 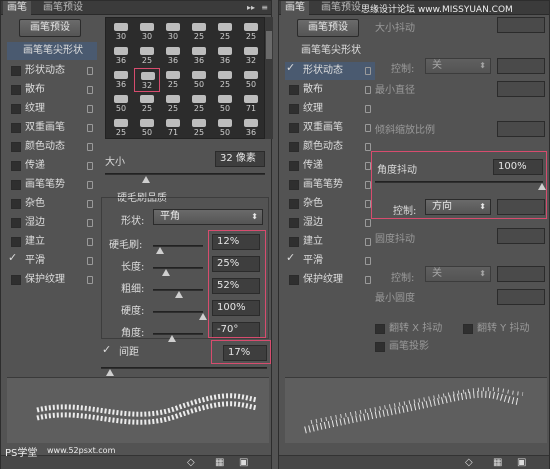 What do you see at coordinates (52, 71) in the screenshot?
I see `sidebar-item-shape-dynamics: 形状动态` at bounding box center [52, 71].